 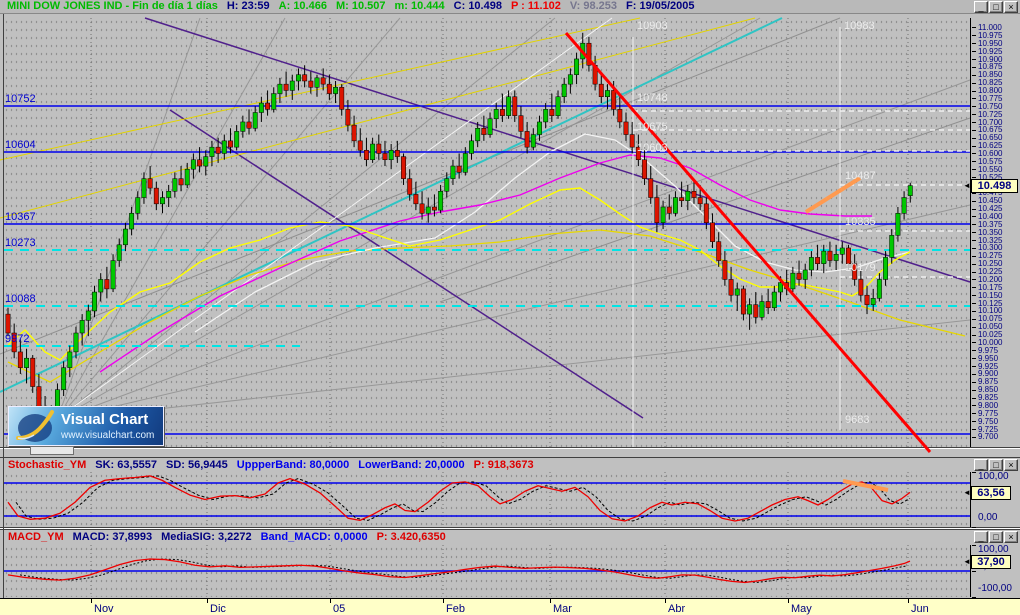 I want to click on left-price-label: 10604, so click(x=20, y=145).